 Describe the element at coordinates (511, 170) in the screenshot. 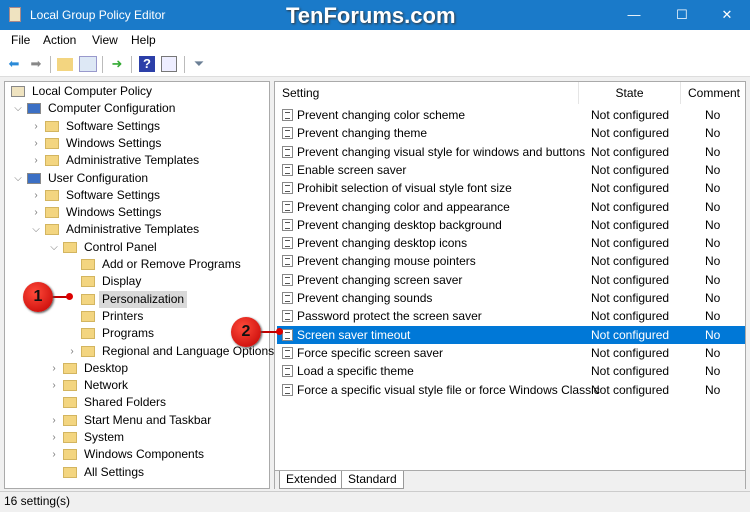

I see `setting-row: Enable screen saver Not configured No` at that location.